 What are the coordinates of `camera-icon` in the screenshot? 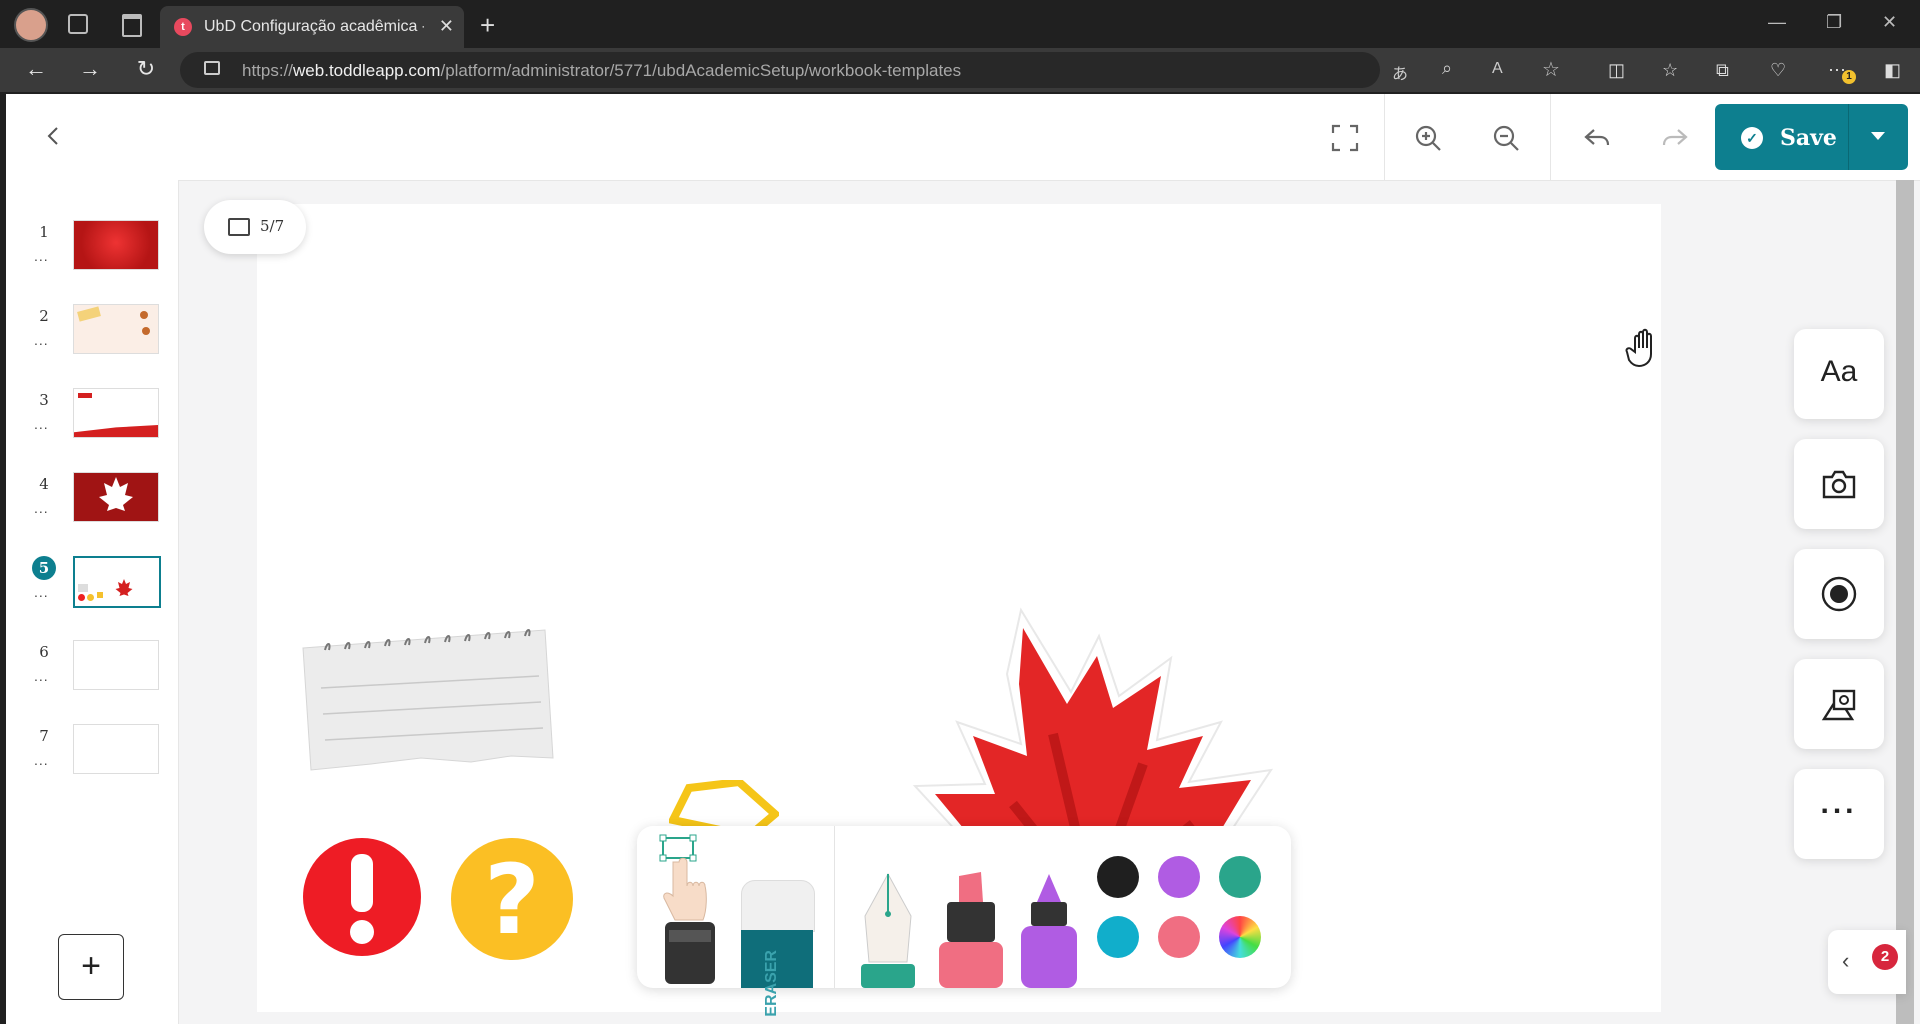 It's located at (1839, 484).